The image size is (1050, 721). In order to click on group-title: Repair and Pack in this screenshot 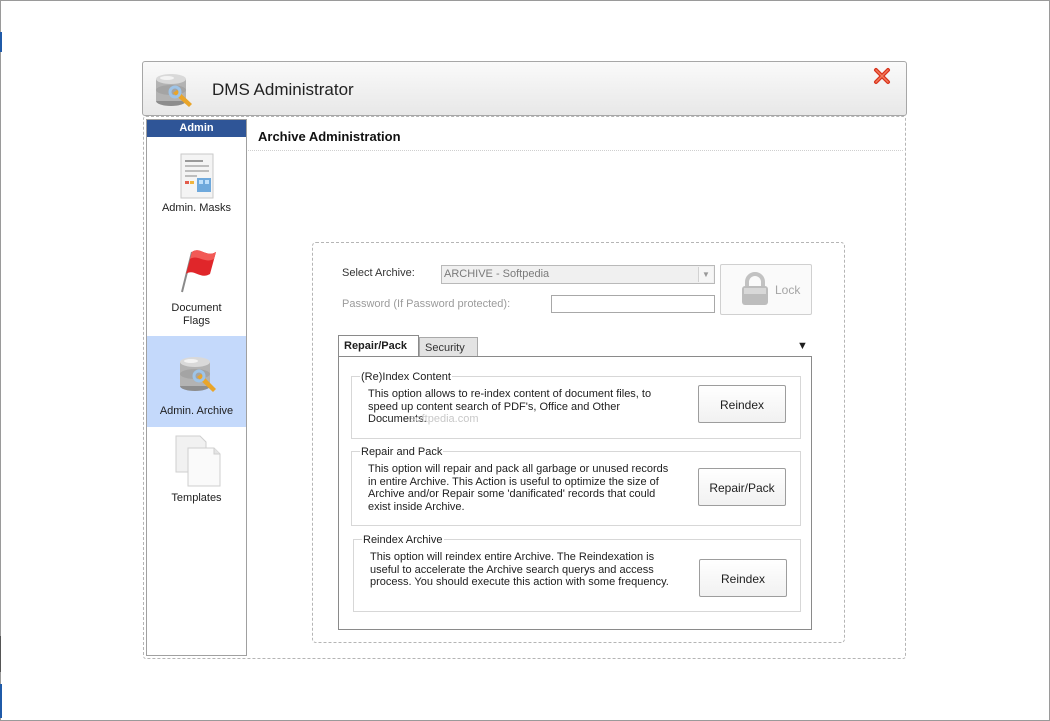, I will do `click(402, 452)`.